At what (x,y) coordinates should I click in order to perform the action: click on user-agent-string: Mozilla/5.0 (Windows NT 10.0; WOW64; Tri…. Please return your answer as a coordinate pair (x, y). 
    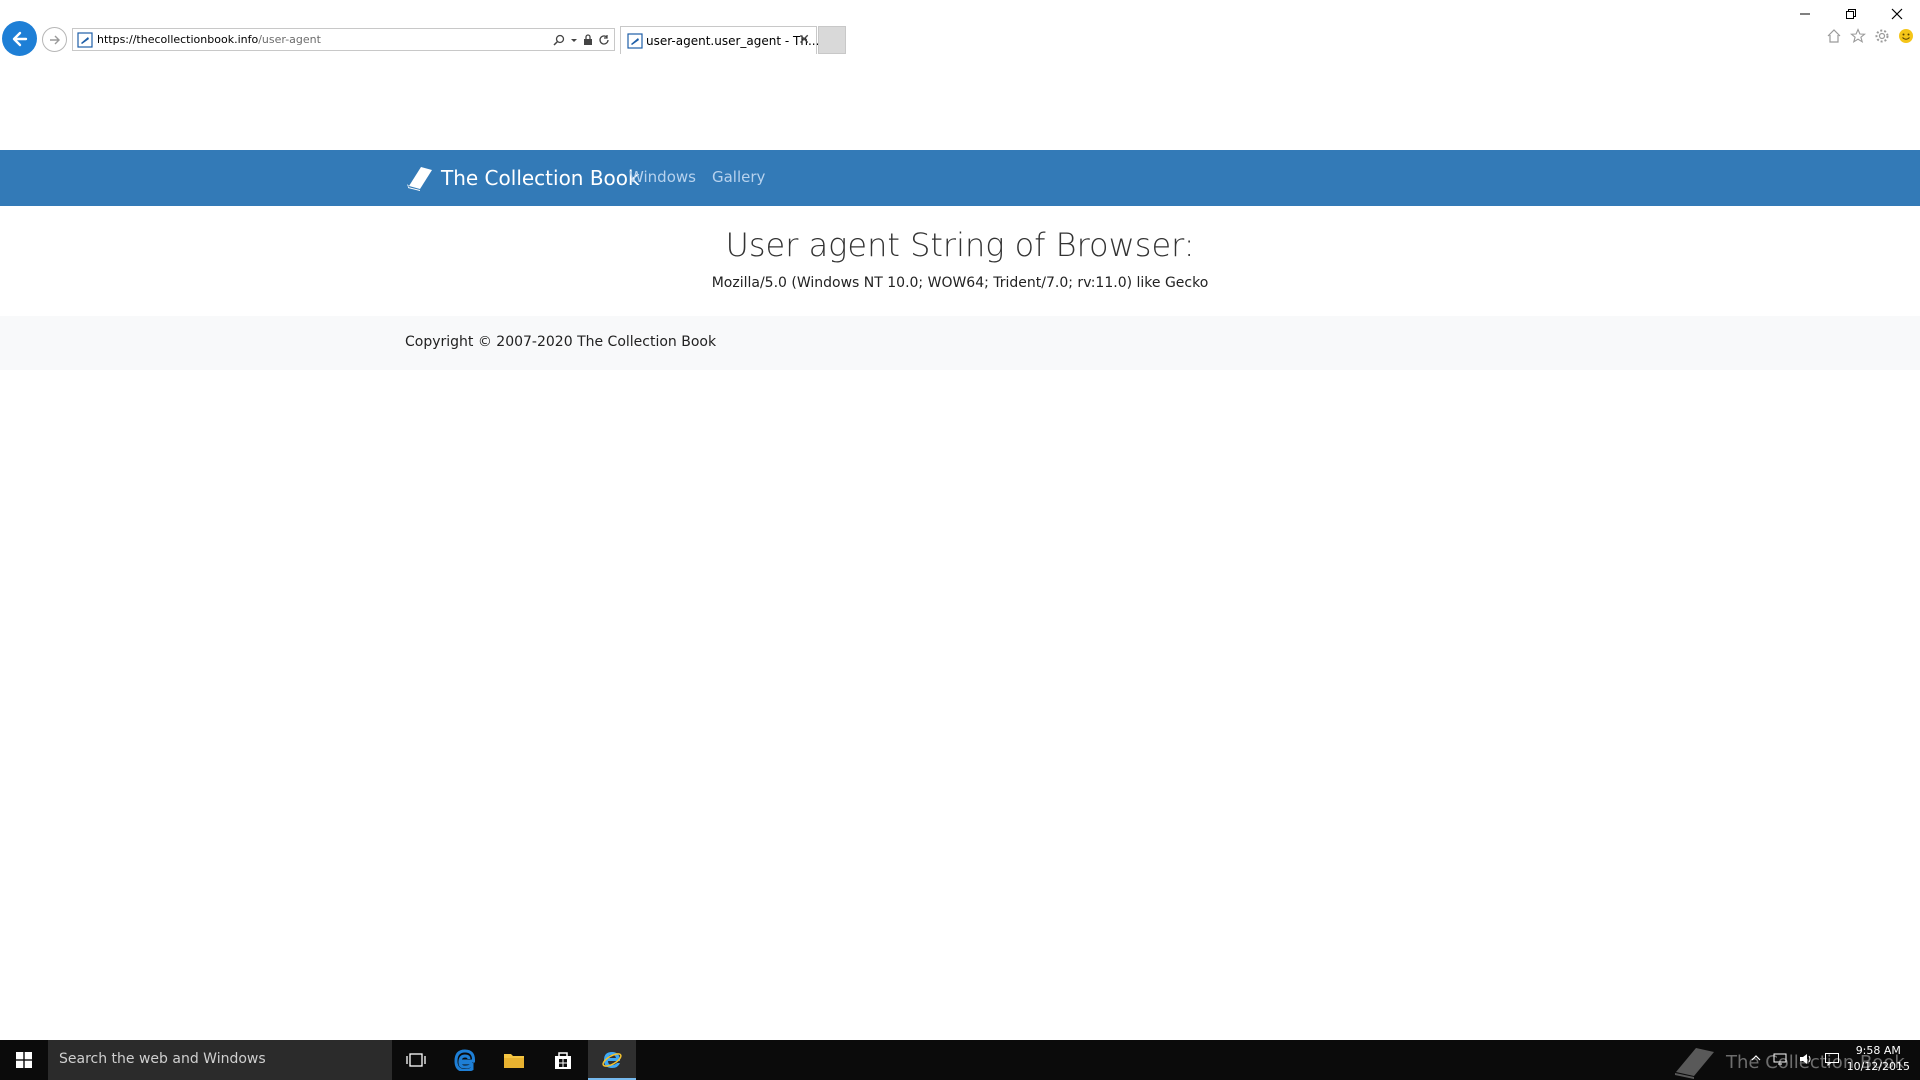
    Looking at the image, I should click on (960, 283).